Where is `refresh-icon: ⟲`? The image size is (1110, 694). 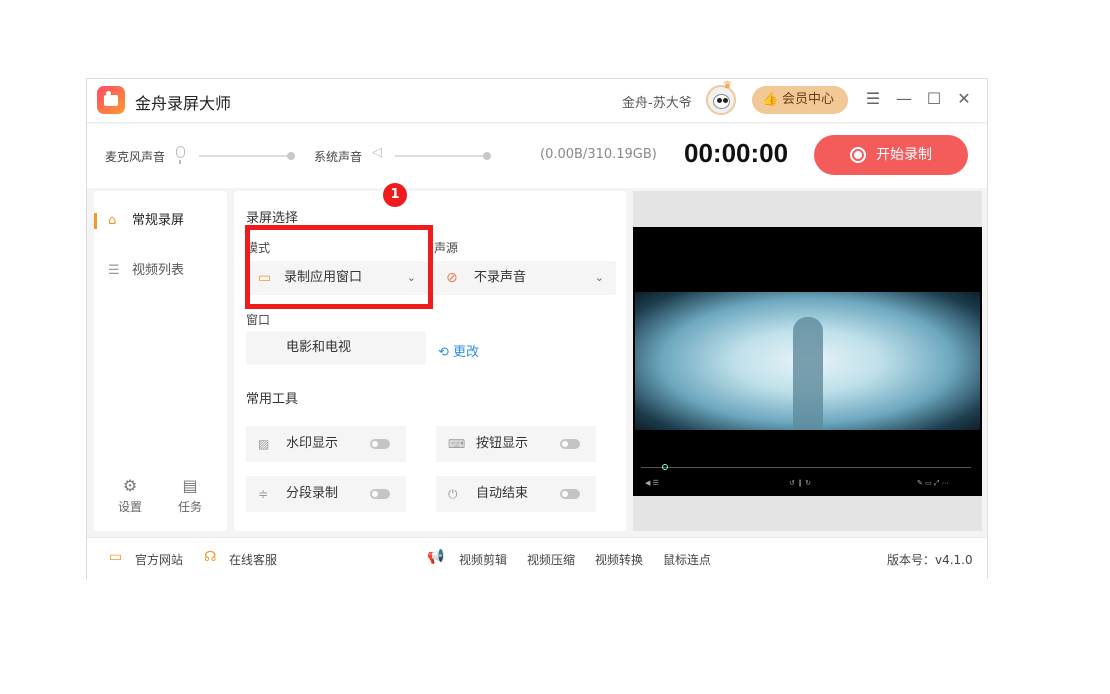 refresh-icon: ⟲ is located at coordinates (443, 352).